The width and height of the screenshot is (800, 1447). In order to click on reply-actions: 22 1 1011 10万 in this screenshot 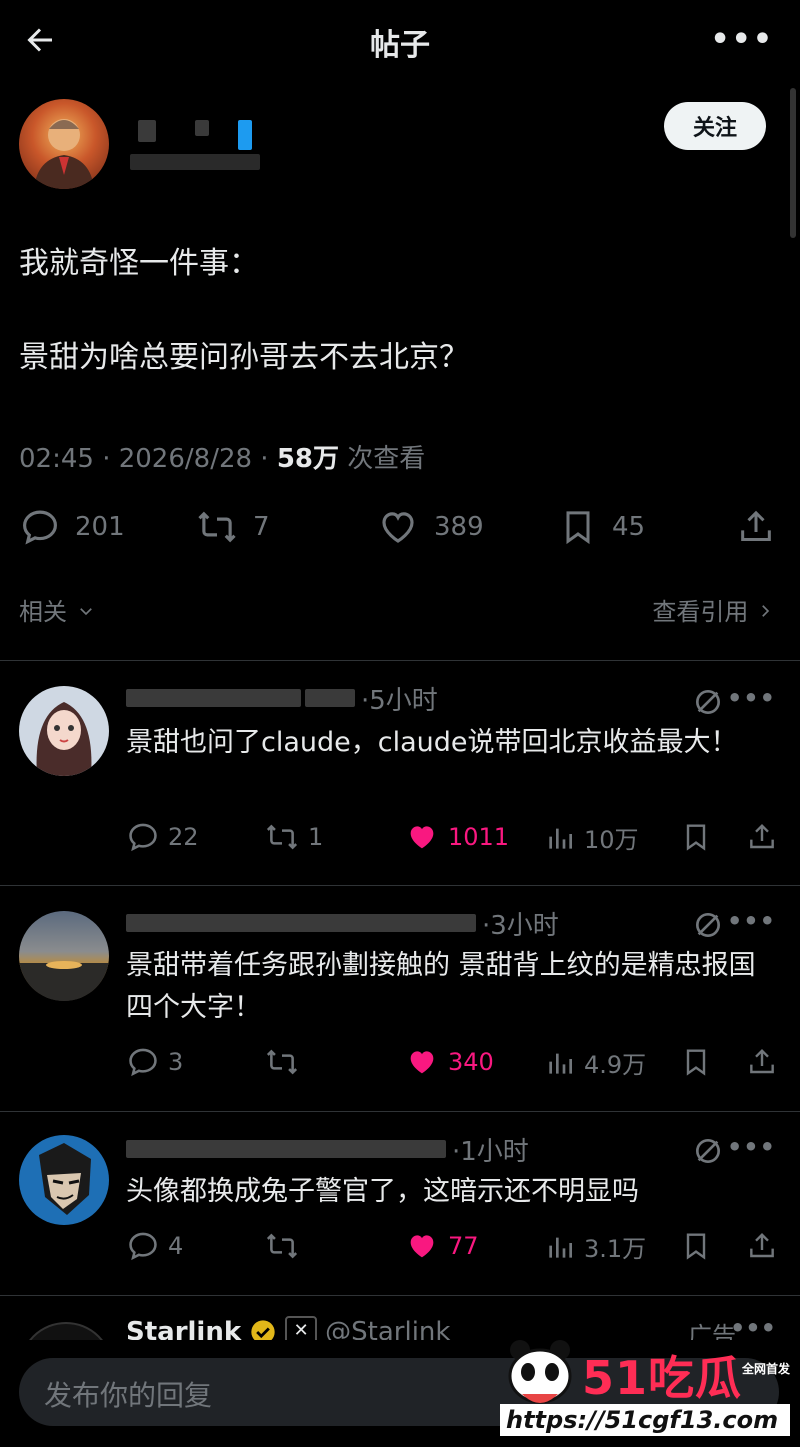, I will do `click(400, 840)`.